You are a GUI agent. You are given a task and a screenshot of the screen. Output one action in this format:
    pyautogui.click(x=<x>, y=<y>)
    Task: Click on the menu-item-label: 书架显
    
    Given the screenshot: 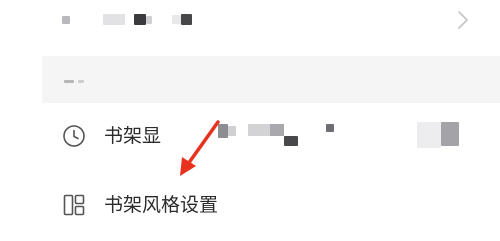 What is the action you would take?
    pyautogui.click(x=133, y=136)
    